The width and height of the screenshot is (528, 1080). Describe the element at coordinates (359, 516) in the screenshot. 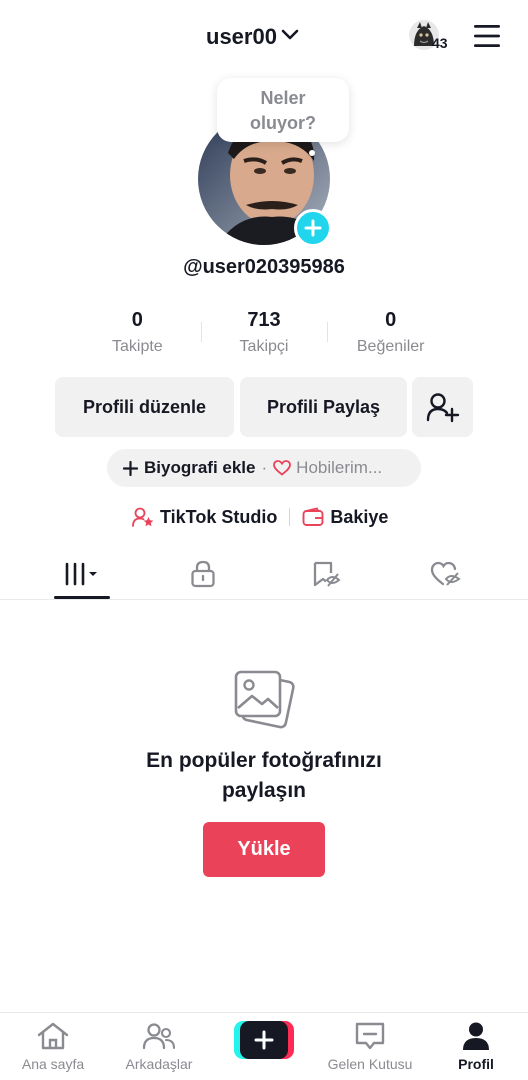

I see `balance-label: Bakiye` at that location.